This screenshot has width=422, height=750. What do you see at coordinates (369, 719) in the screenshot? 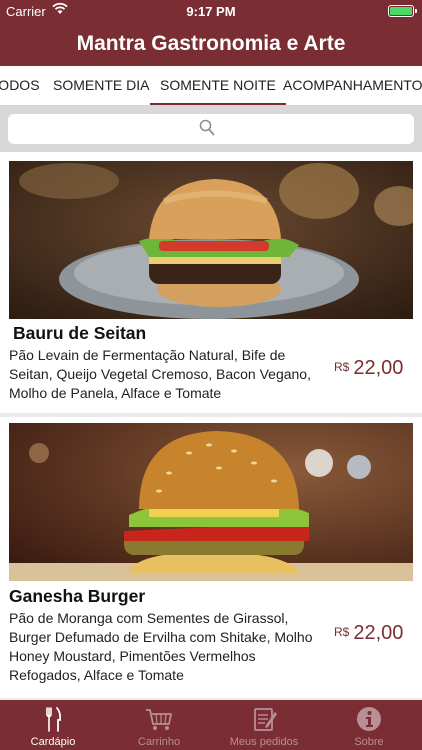
I see `info-icon` at bounding box center [369, 719].